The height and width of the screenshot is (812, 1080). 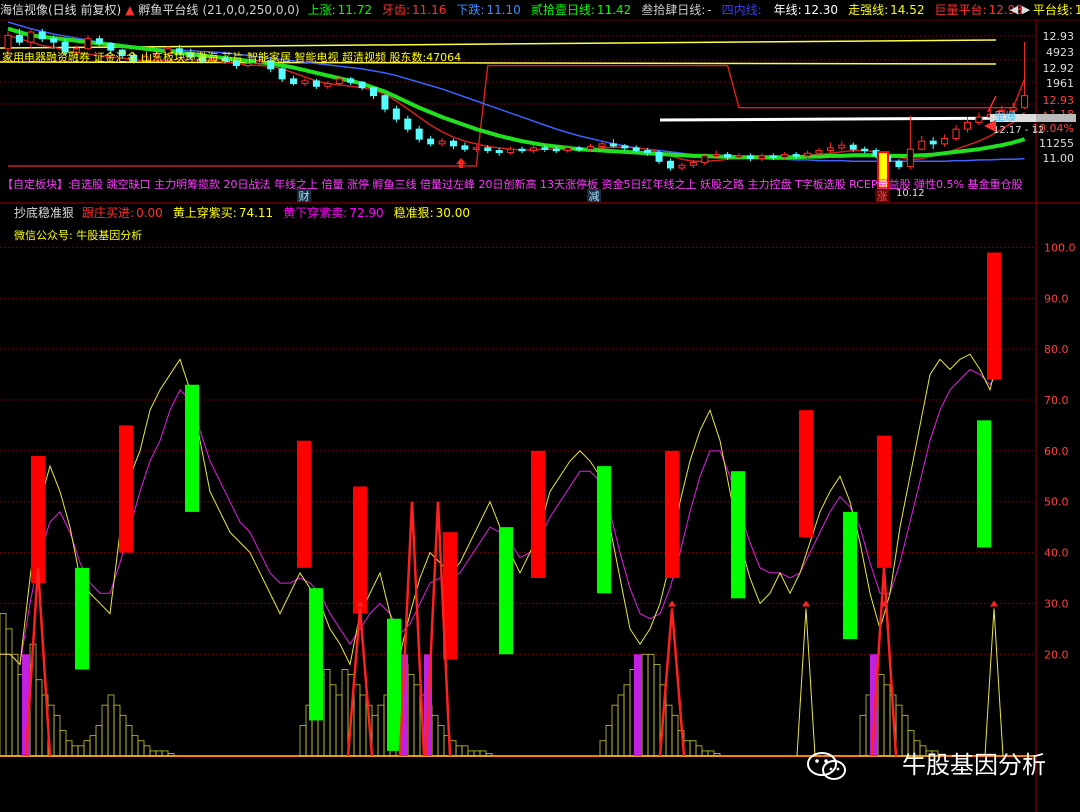 What do you see at coordinates (1056, 451) in the screenshot?
I see `y-tick-label: 60.0` at bounding box center [1056, 451].